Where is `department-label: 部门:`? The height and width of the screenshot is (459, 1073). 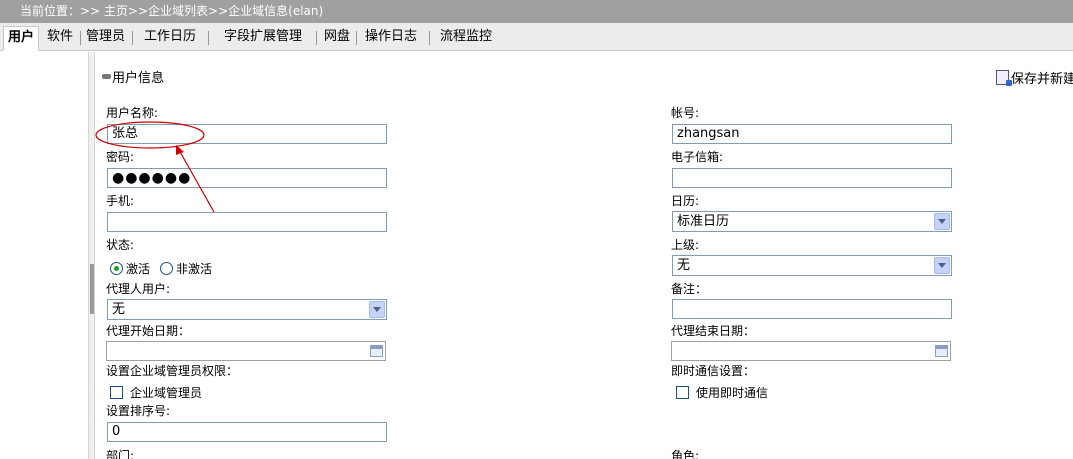 department-label: 部门: is located at coordinates (120, 454).